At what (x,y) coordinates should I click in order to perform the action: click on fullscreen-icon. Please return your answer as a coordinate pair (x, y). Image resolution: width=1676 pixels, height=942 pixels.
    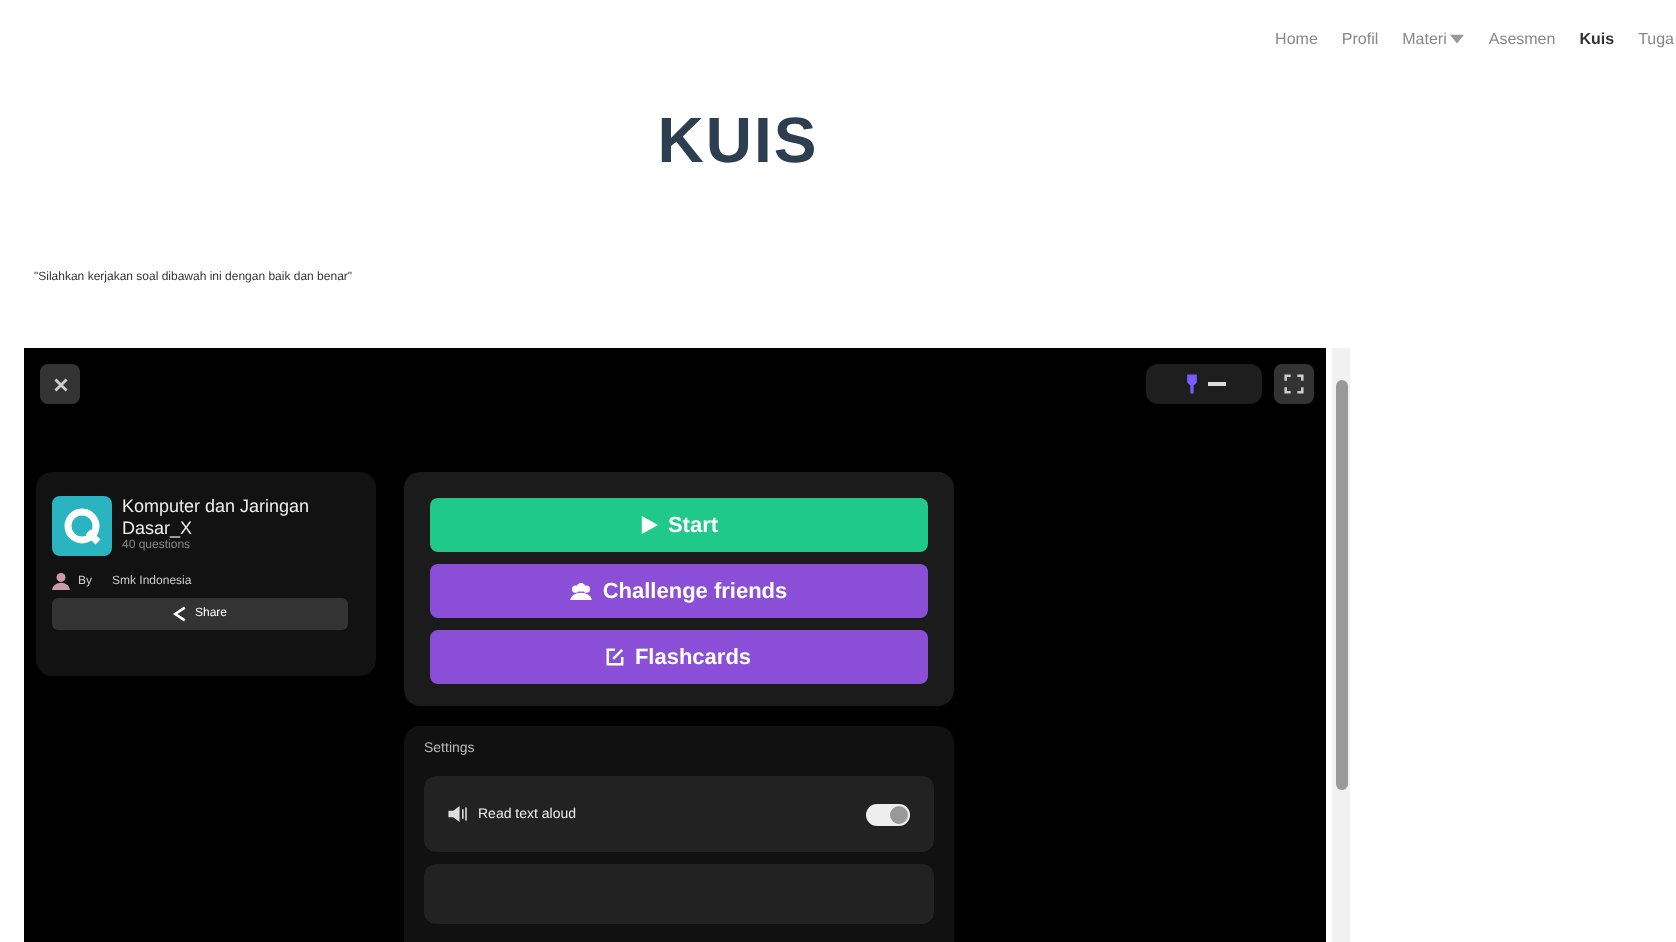
    Looking at the image, I should click on (1294, 384).